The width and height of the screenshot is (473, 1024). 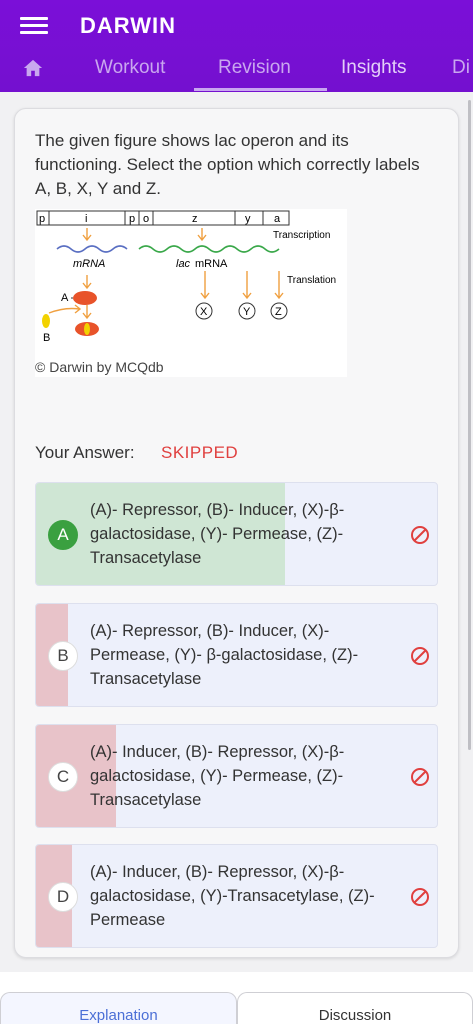 What do you see at coordinates (85, 452) in the screenshot?
I see `your-answer-label: Your Answer:` at bounding box center [85, 452].